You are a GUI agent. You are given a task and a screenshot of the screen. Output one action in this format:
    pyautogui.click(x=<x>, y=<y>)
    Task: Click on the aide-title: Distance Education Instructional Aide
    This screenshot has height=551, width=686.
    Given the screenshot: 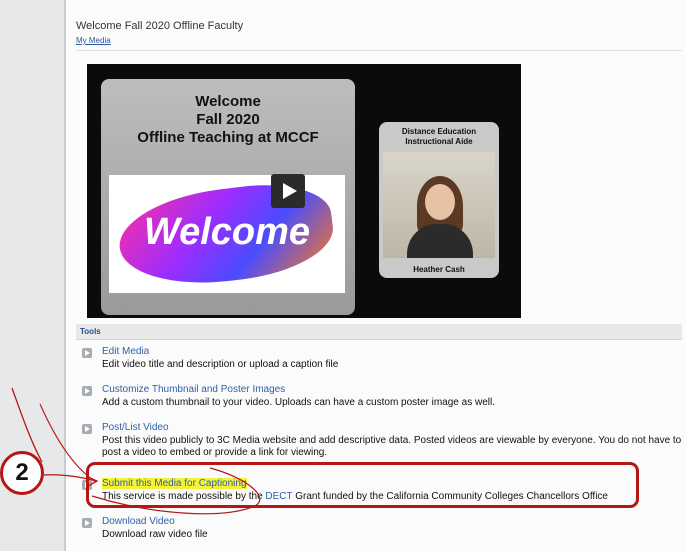 What is the action you would take?
    pyautogui.click(x=439, y=137)
    